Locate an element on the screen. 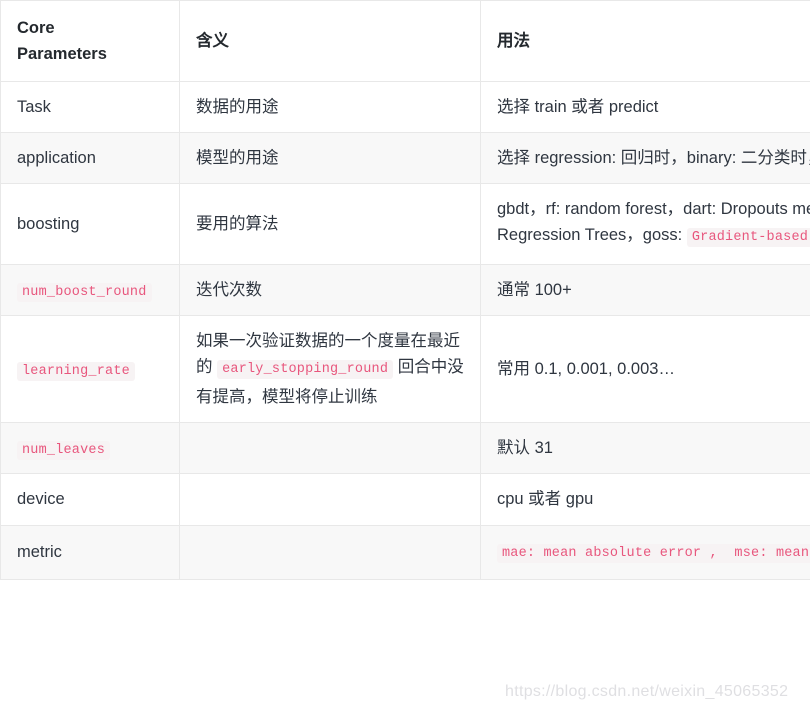 This screenshot has height=717, width=810. column-header-meaning: 含义 is located at coordinates (330, 41).